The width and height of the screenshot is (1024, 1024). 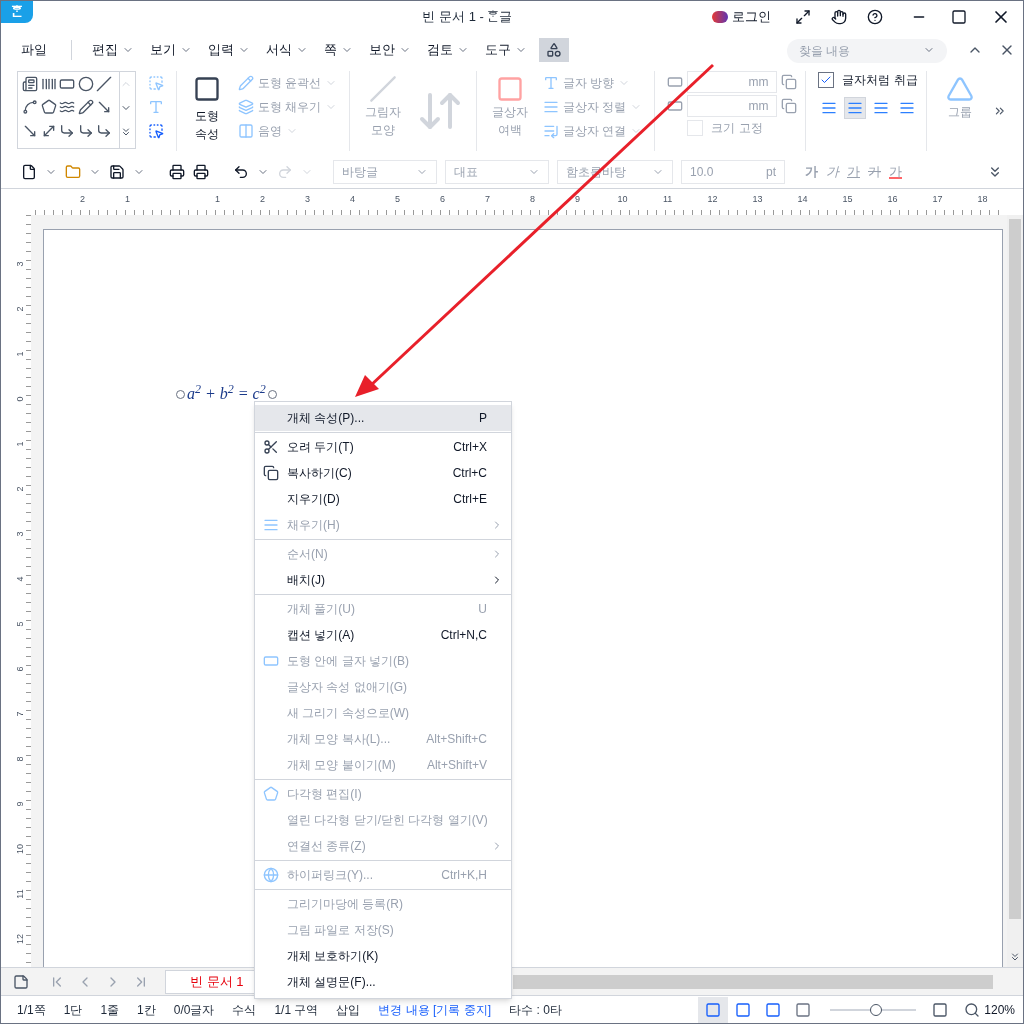 What do you see at coordinates (177, 171) in the screenshot?
I see `print-icon` at bounding box center [177, 171].